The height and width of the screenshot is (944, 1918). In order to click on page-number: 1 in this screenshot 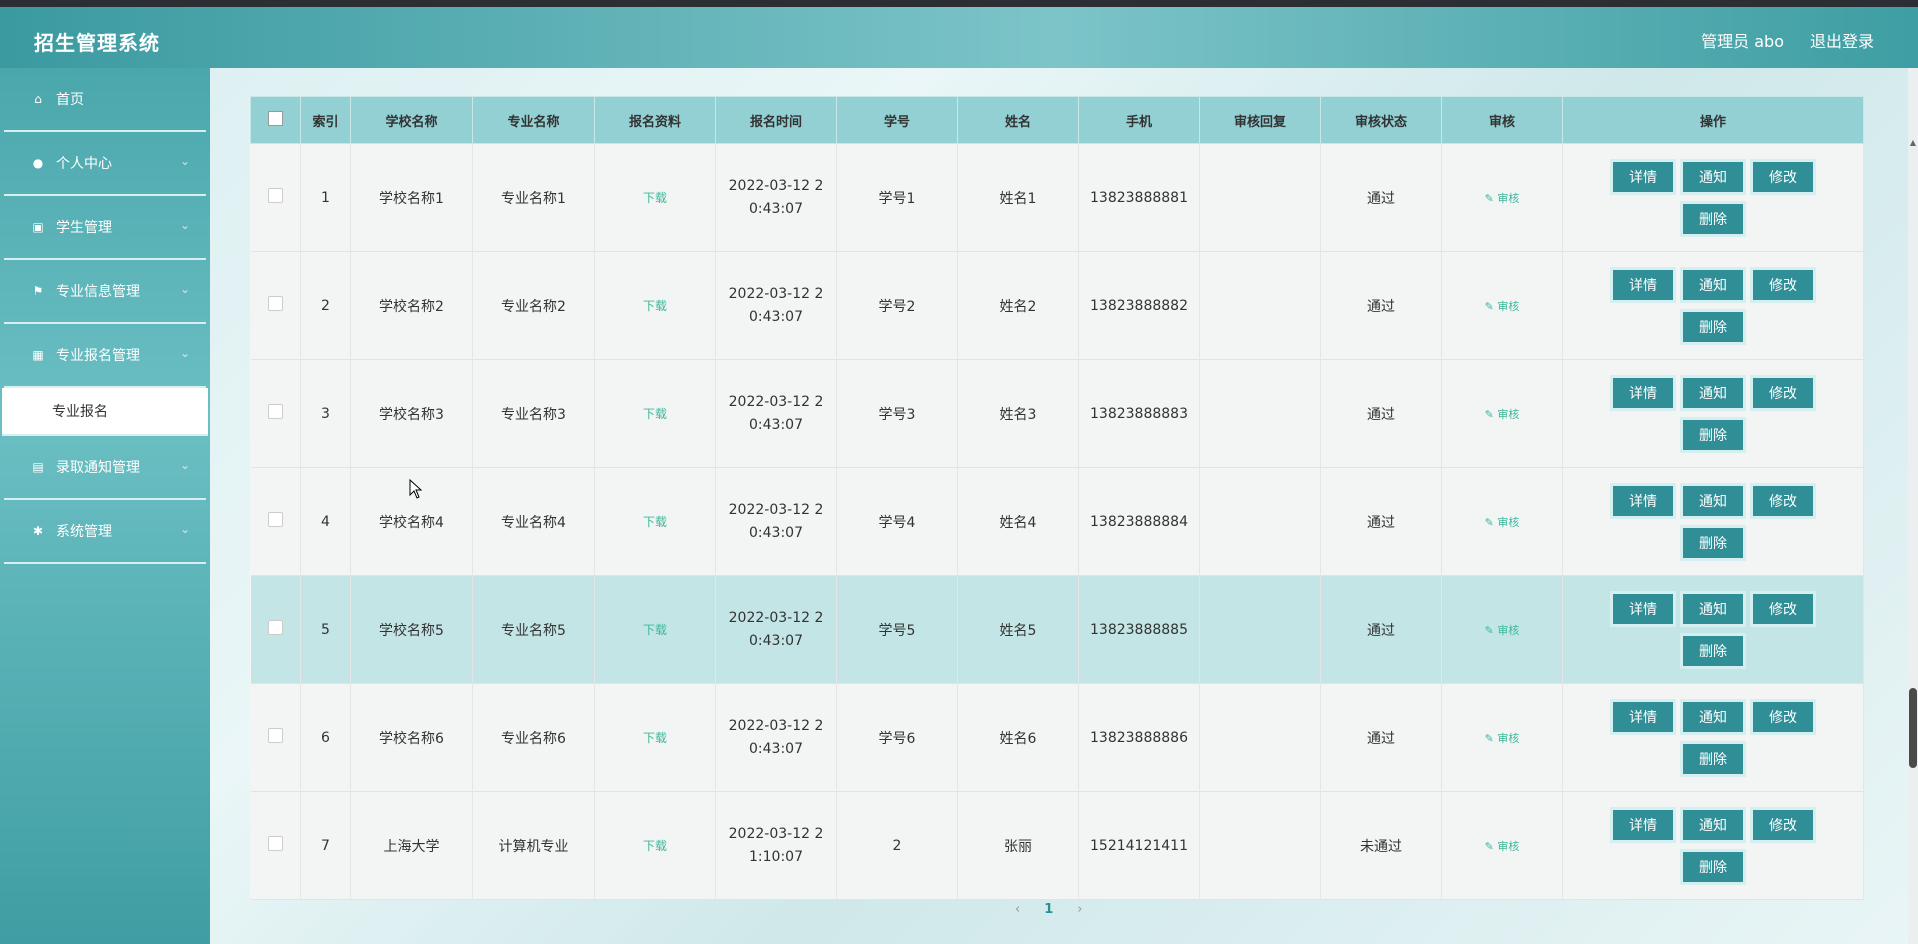, I will do `click(1048, 909)`.